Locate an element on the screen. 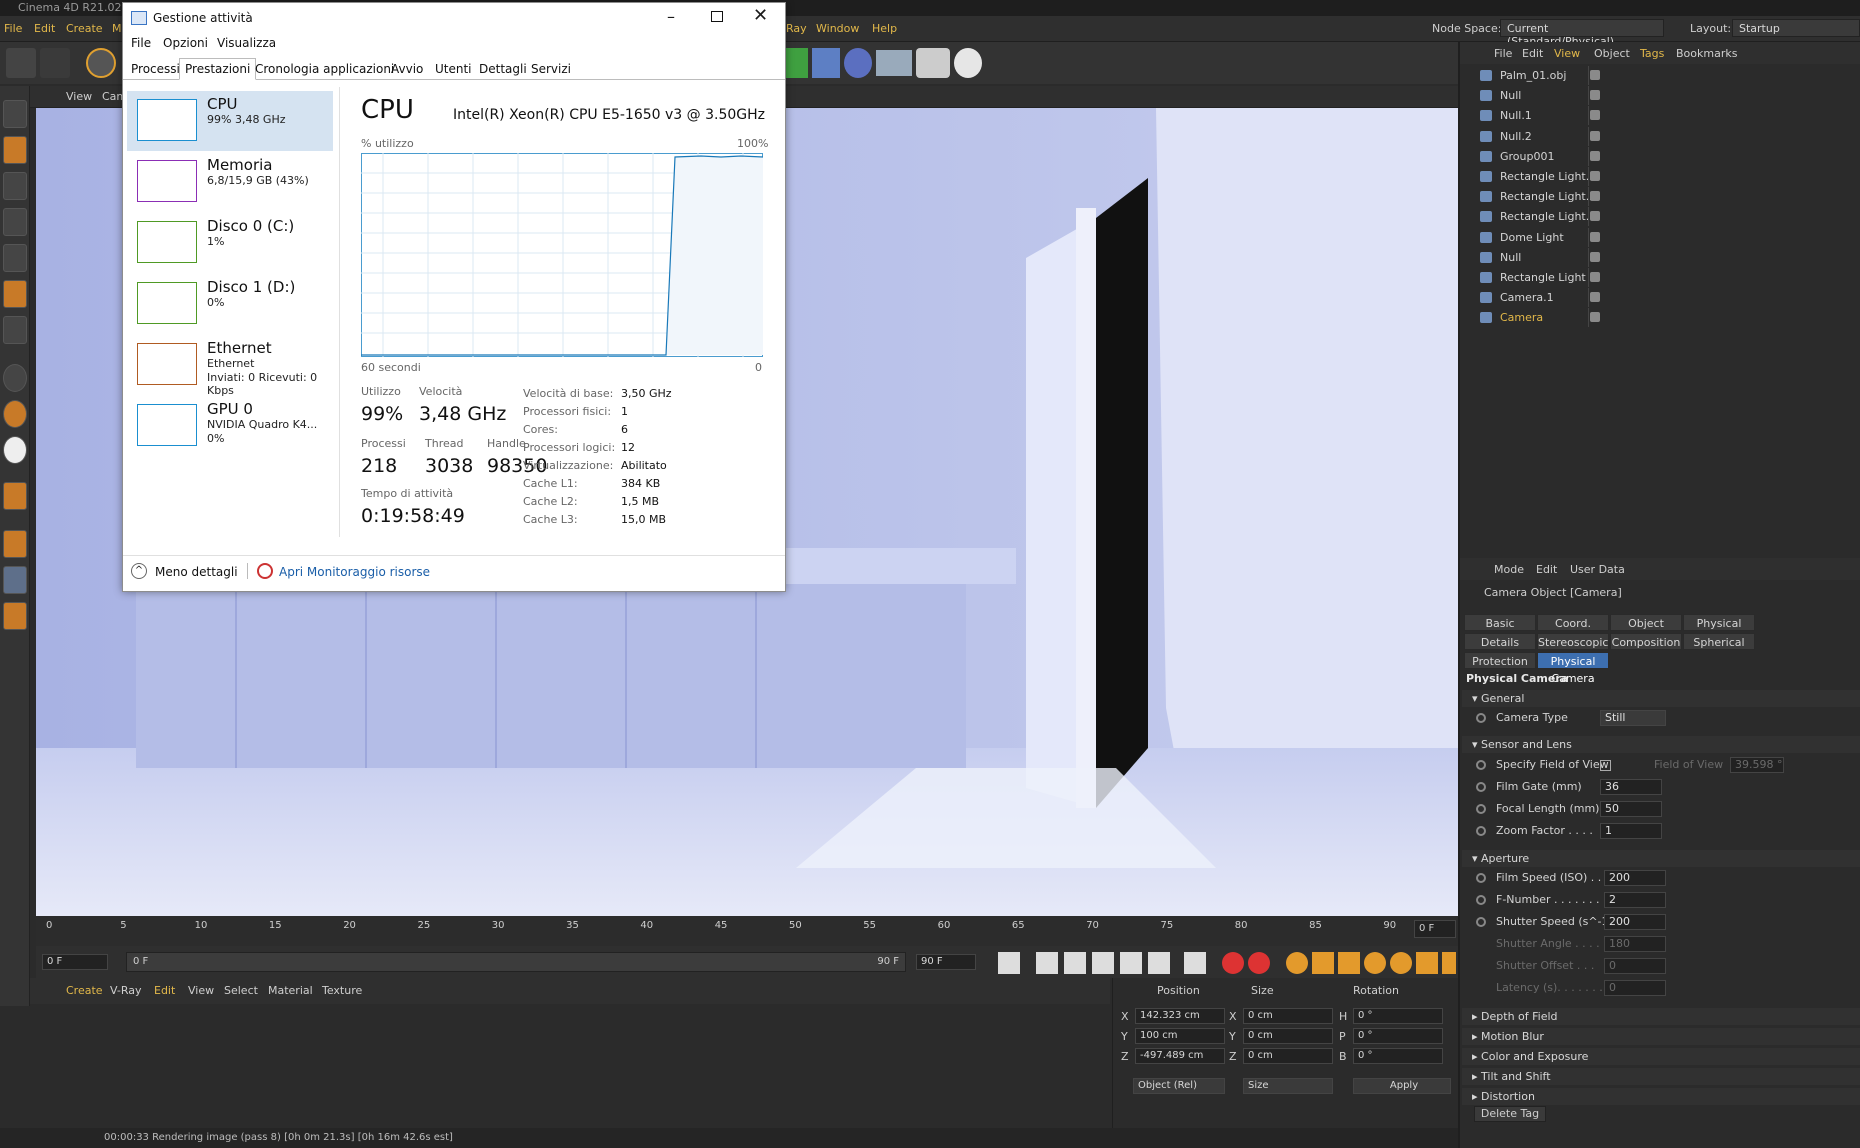 The height and width of the screenshot is (1148, 1860). start-frame-field: 0 F is located at coordinates (75, 962).